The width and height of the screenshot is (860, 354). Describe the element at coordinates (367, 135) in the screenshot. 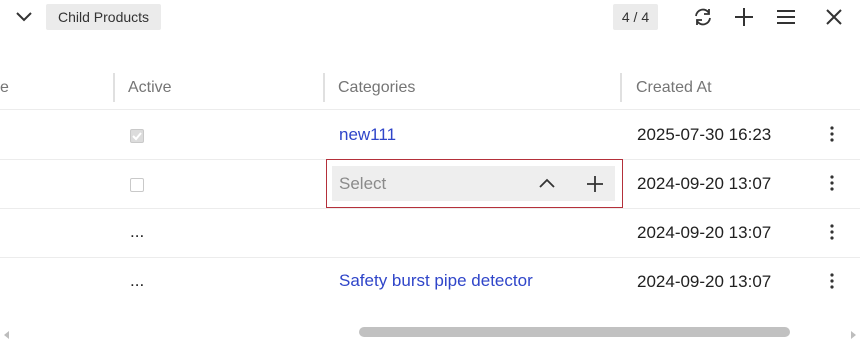

I see `category-link: new111` at that location.